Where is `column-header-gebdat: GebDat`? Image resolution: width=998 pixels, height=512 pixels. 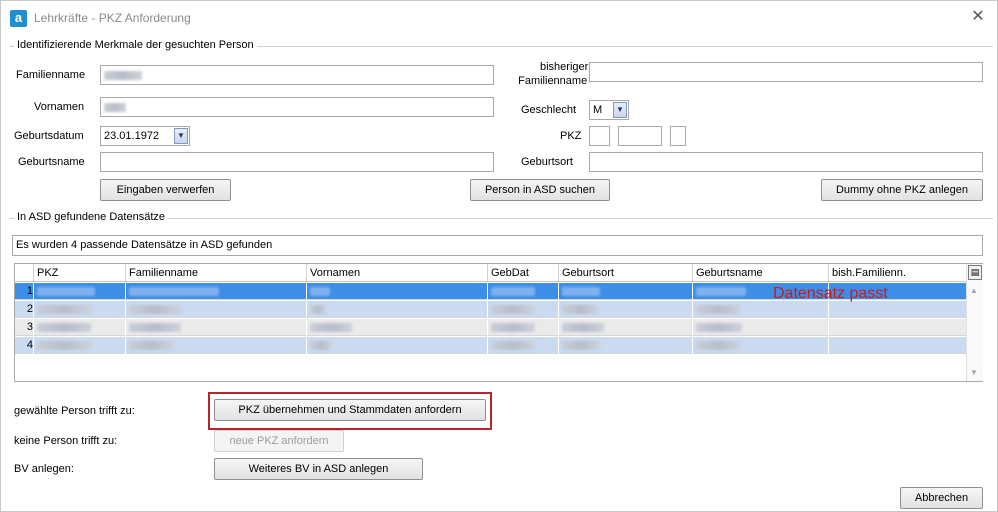 column-header-gebdat: GebDat is located at coordinates (522, 273).